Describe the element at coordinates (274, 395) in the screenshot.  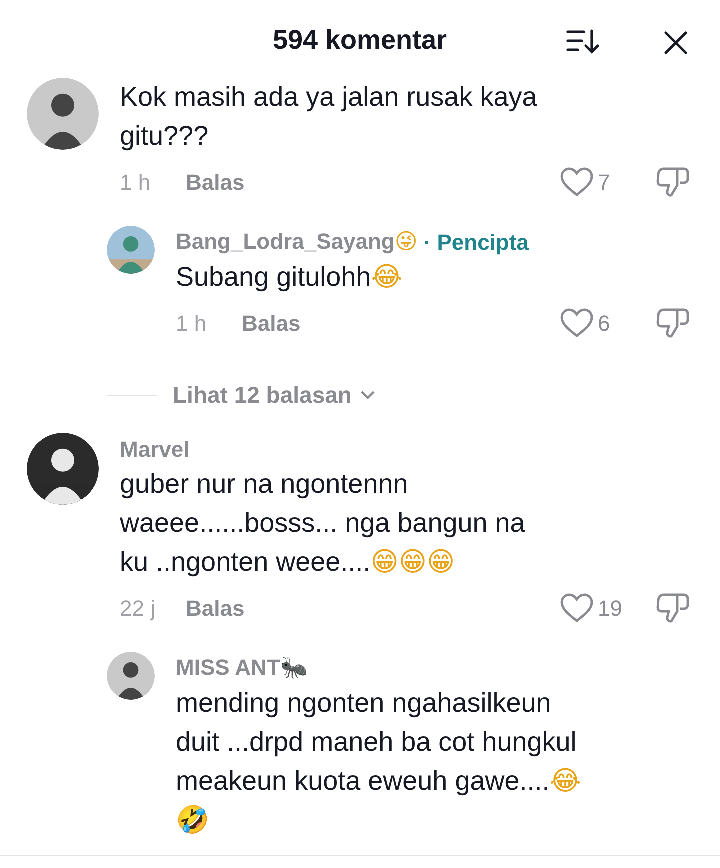
I see `view-replies-link: Lihat 12 balasan` at that location.